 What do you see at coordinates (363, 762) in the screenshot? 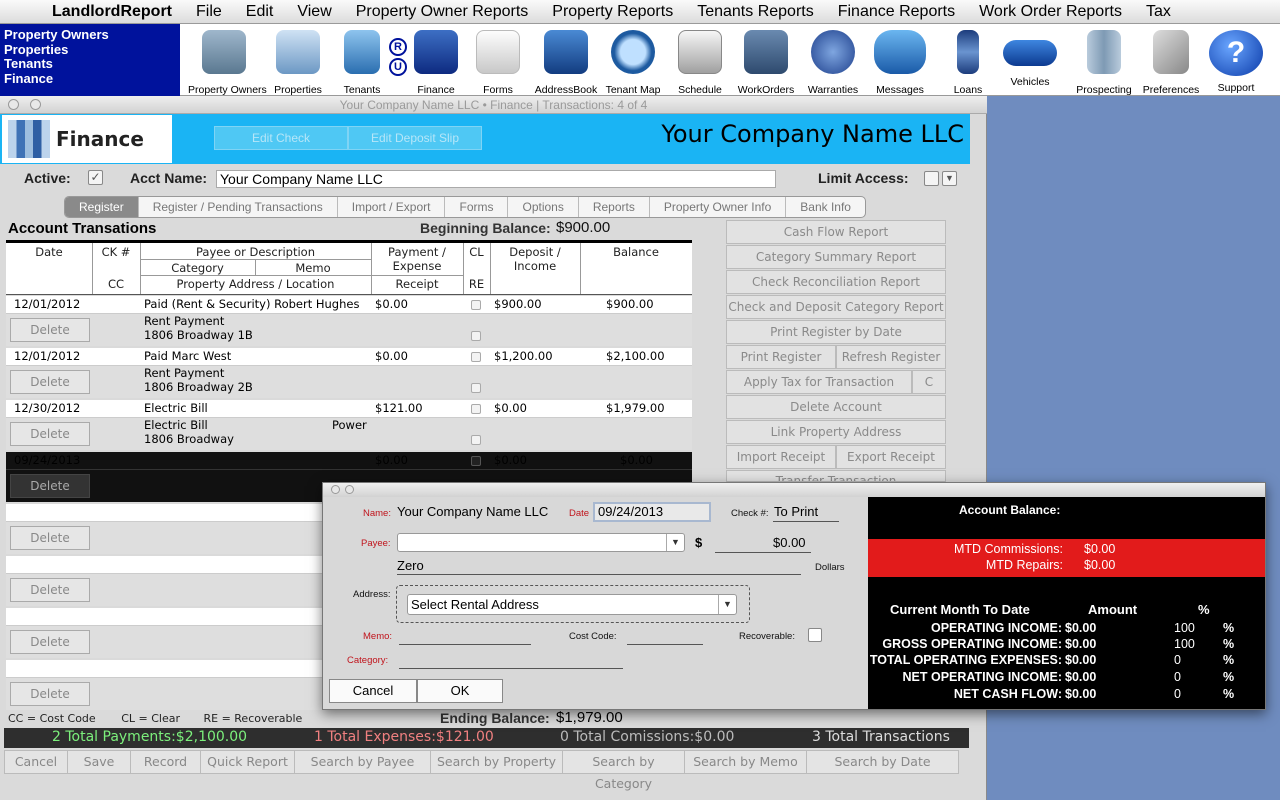
I see `search-by-payee-button: Search by Payee` at bounding box center [363, 762].